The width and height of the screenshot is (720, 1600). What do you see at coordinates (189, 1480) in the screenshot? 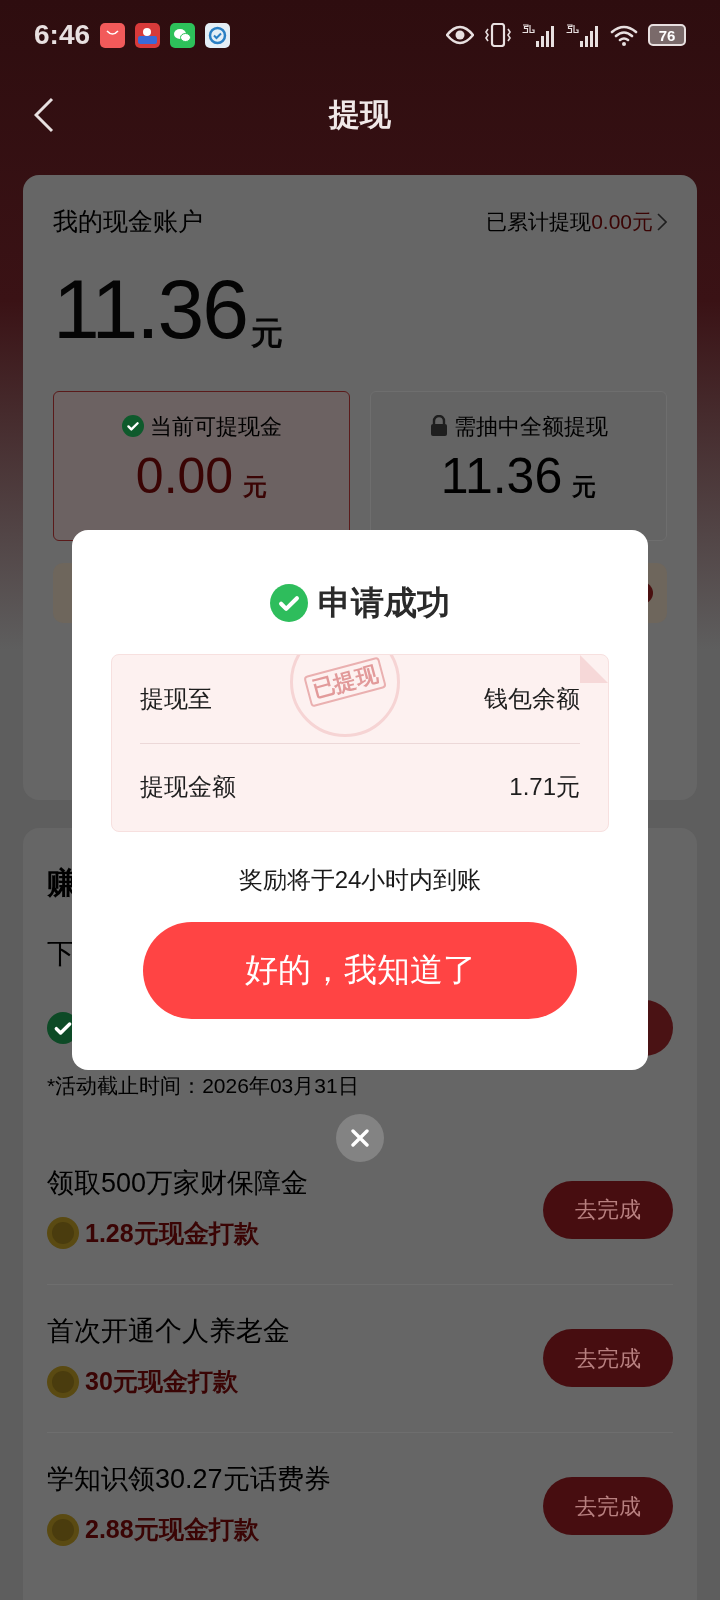
I see `task-title: 学知识领30.27元话费券` at bounding box center [189, 1480].